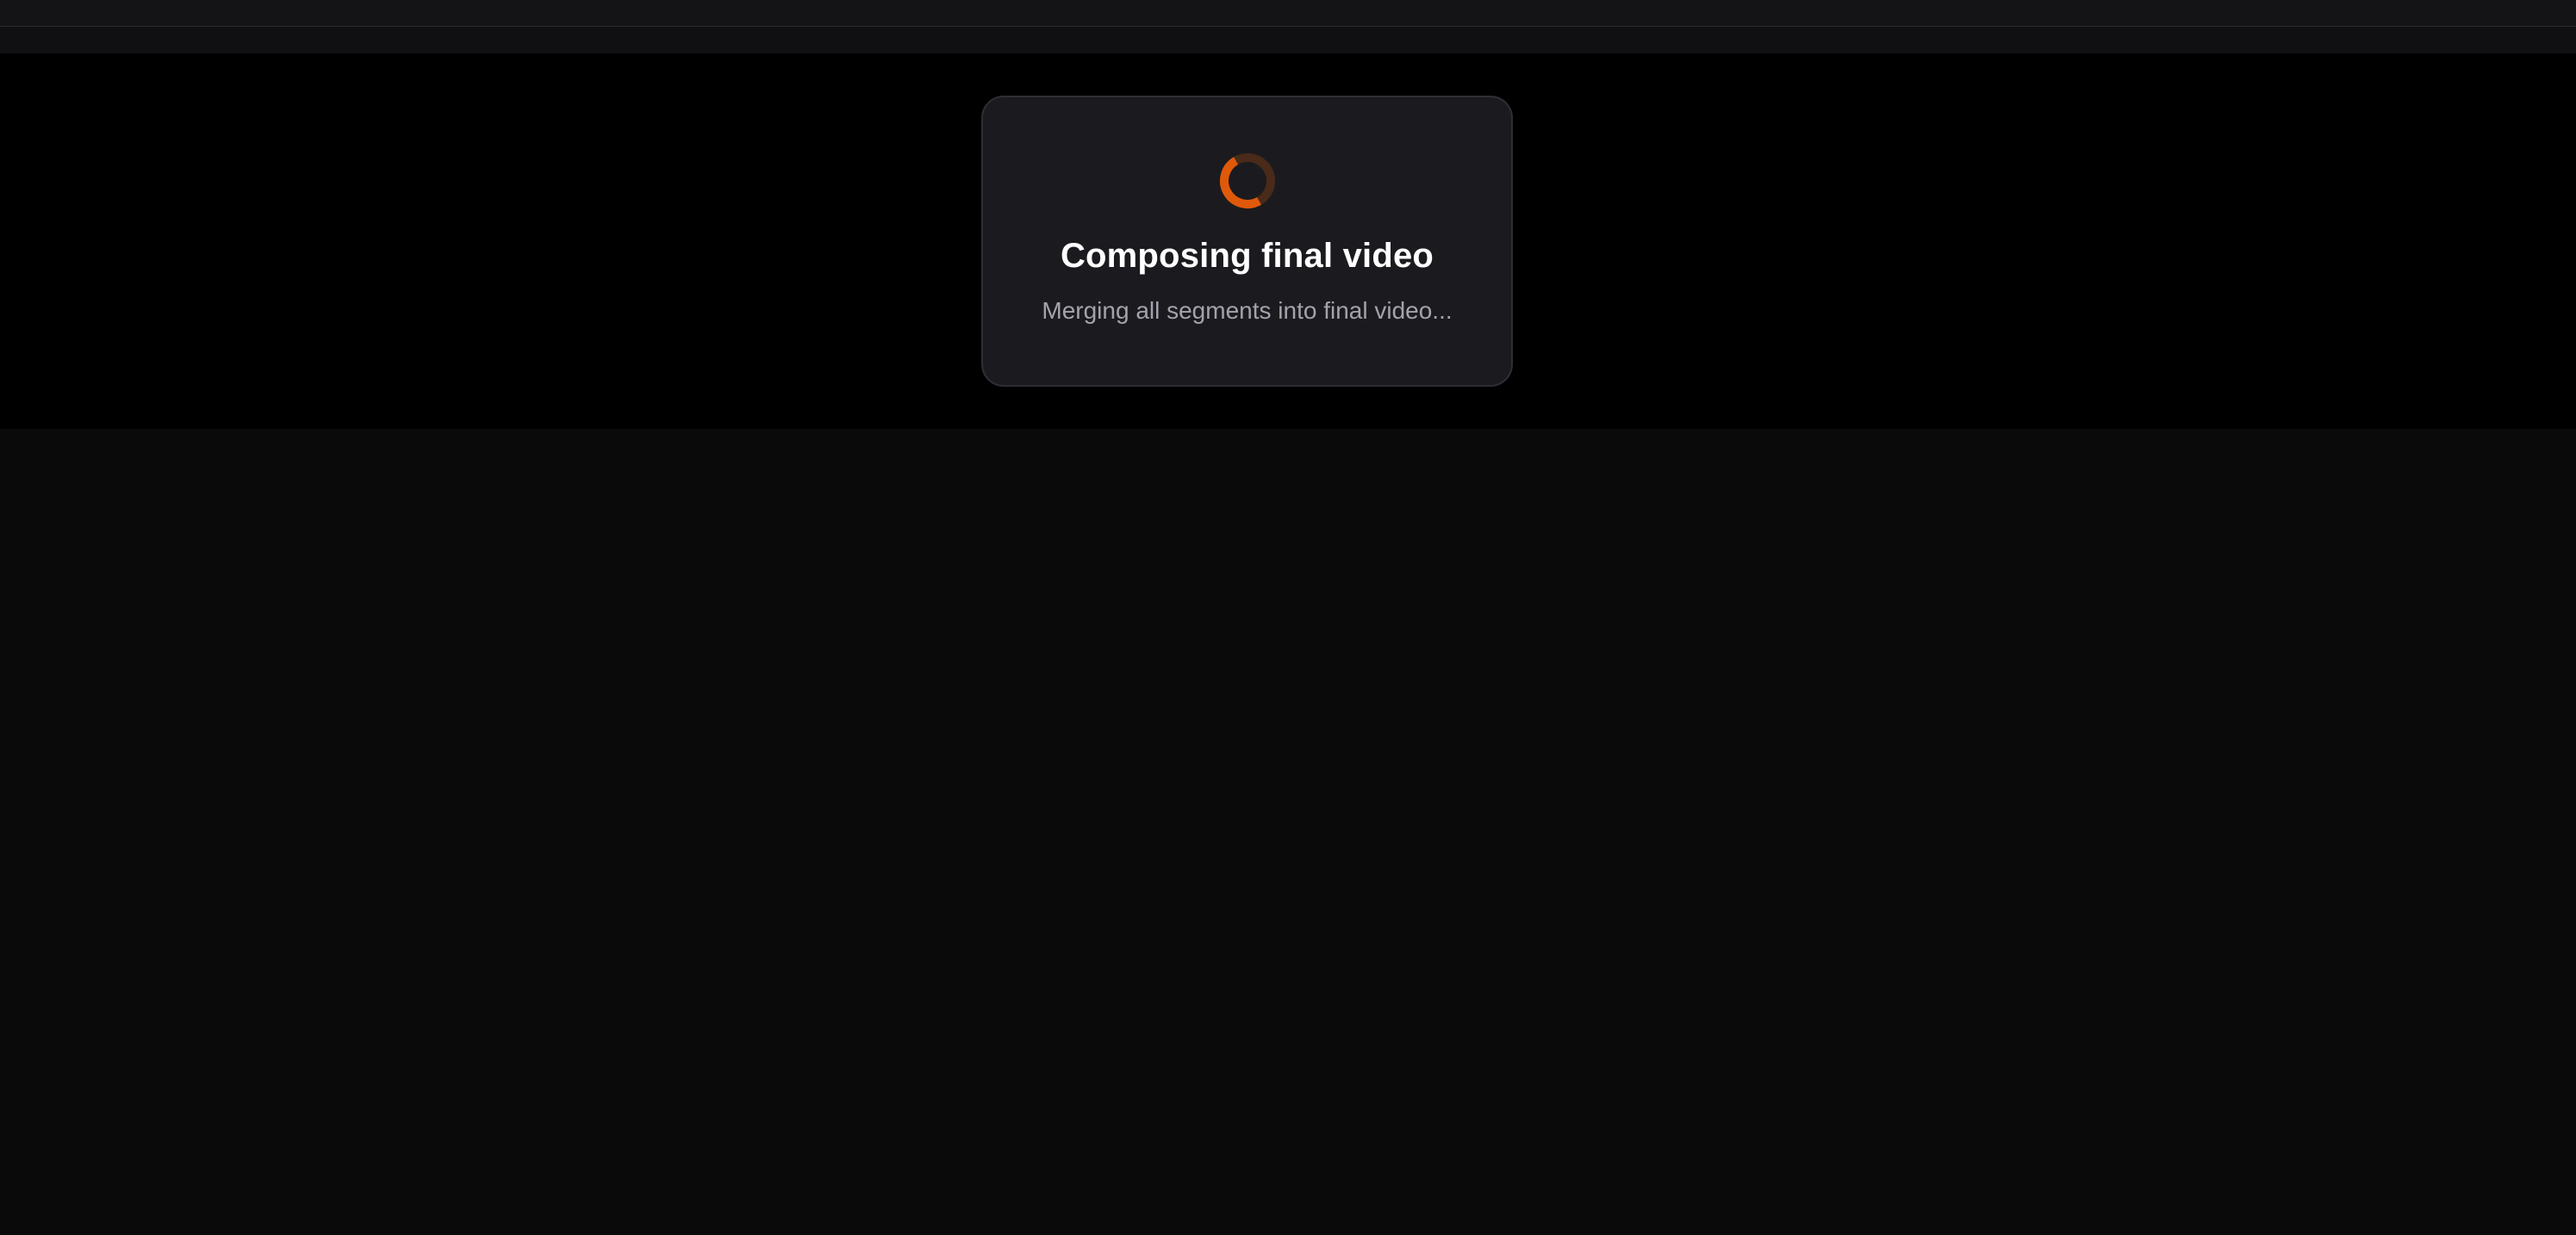  Describe the element at coordinates (1247, 180) in the screenshot. I see `loading-spinner-icon` at that location.